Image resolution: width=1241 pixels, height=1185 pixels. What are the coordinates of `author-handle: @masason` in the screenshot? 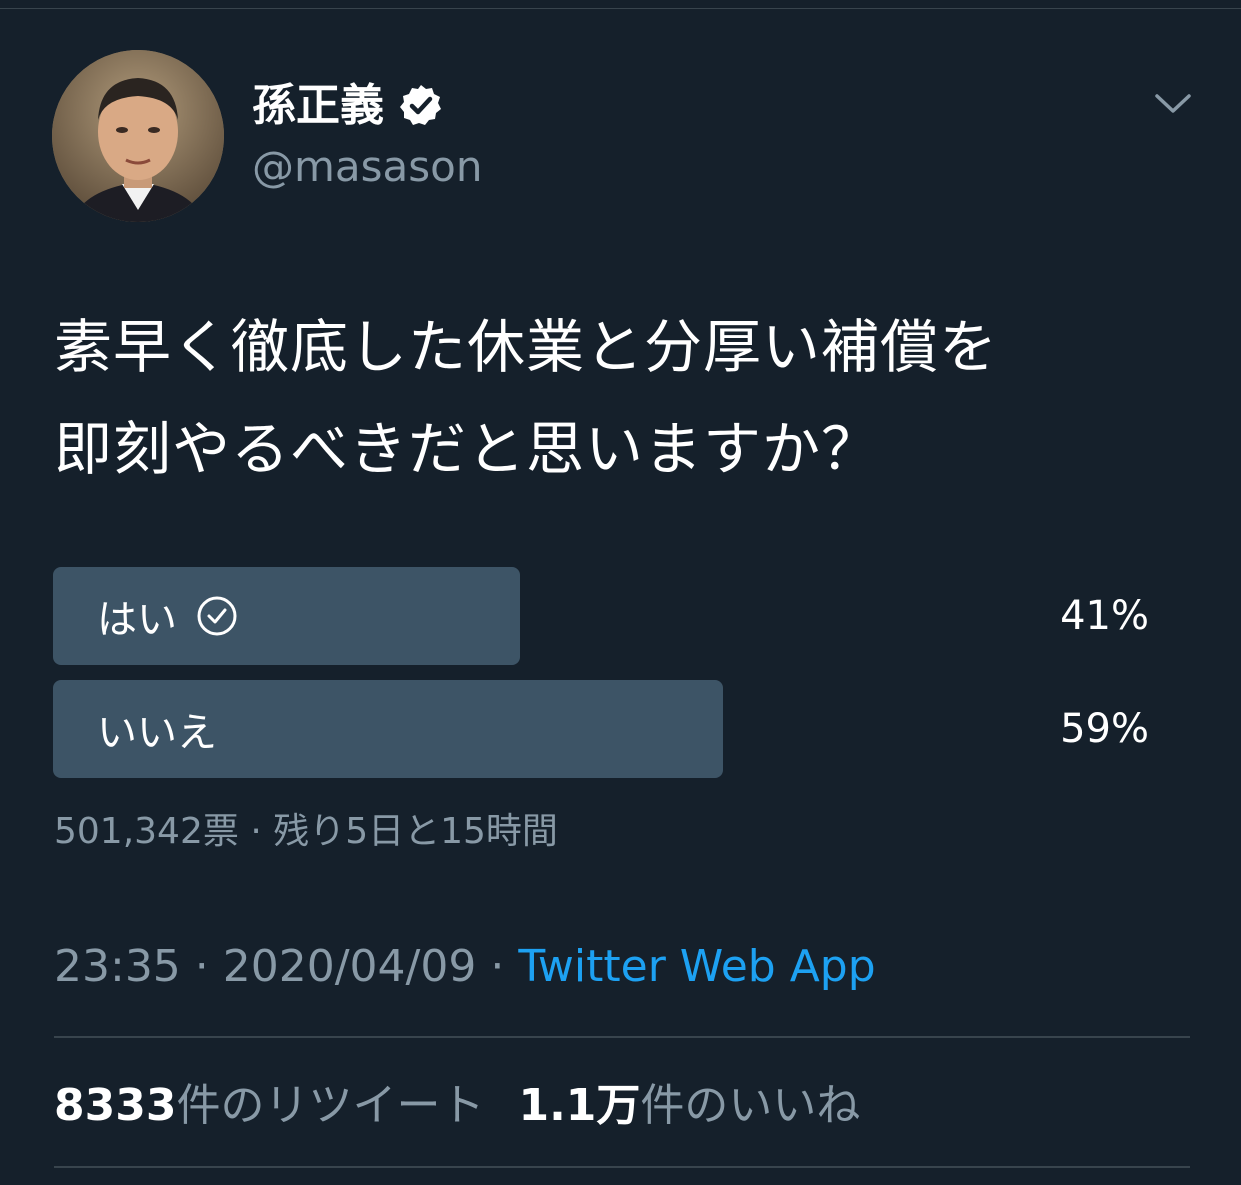 It's located at (367, 167).